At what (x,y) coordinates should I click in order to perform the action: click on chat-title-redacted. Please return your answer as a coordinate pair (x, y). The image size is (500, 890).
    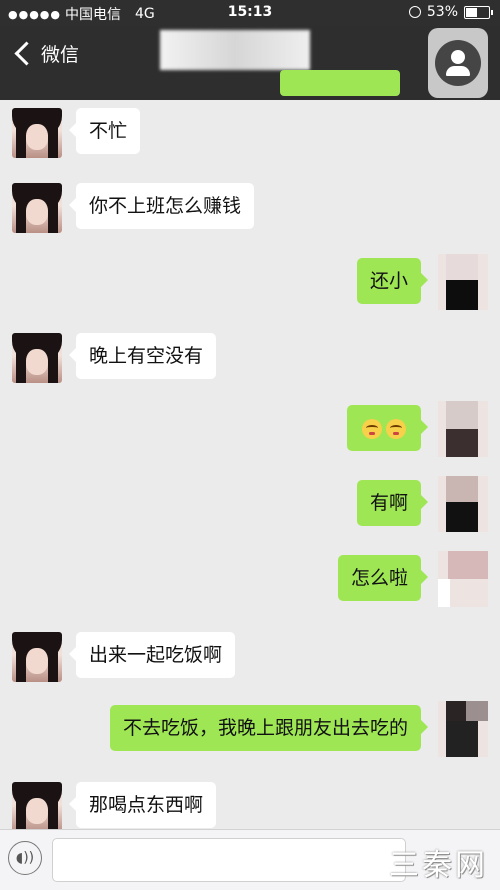
    Looking at the image, I should click on (235, 50).